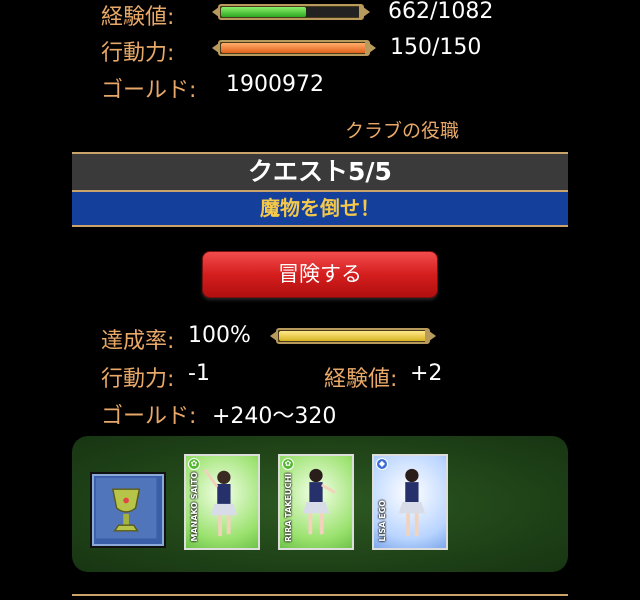 This screenshot has height=600, width=640. Describe the element at coordinates (128, 510) in the screenshot. I see `chalice-item-icon` at that location.